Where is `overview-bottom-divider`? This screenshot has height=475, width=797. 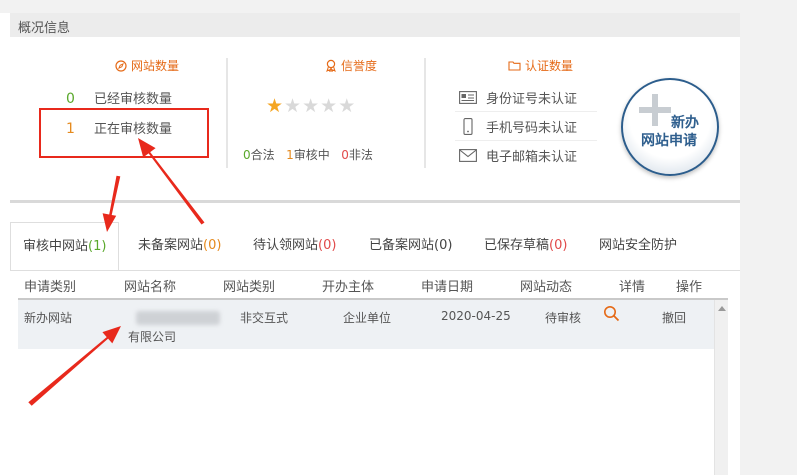 overview-bottom-divider is located at coordinates (375, 201).